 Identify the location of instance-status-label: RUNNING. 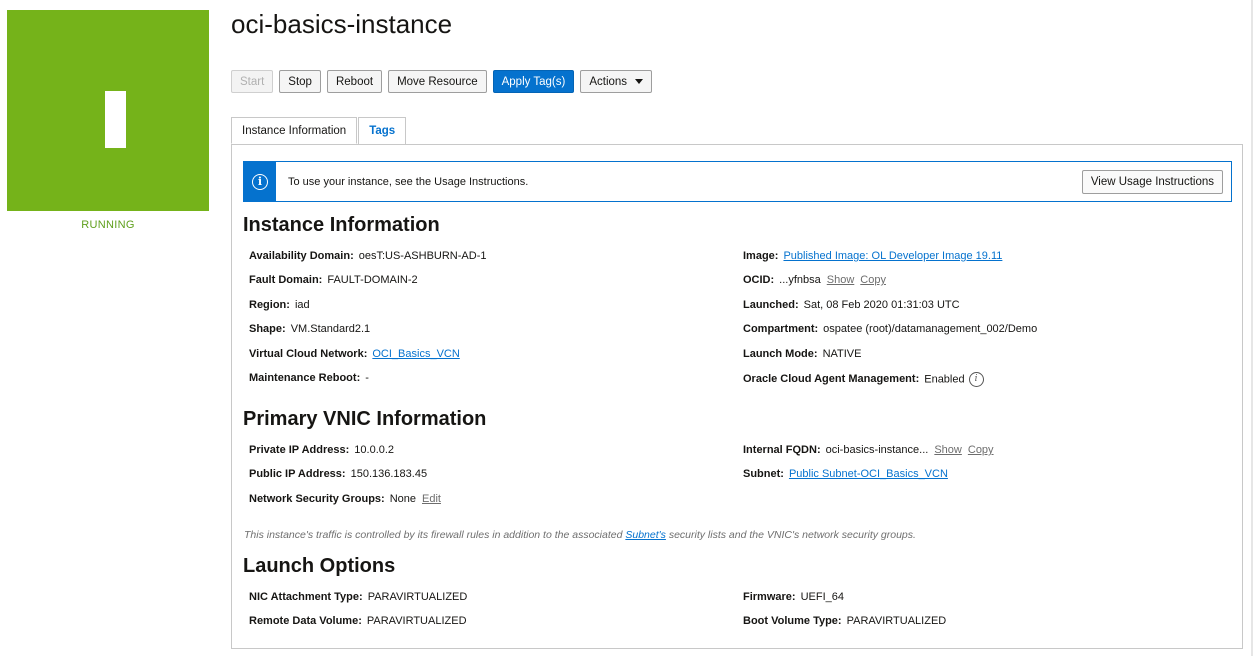
(108, 225).